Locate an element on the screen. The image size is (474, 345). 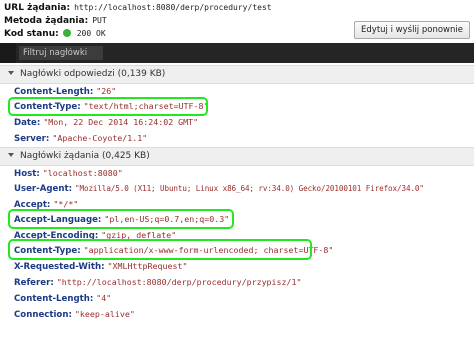
edit-and-resend-button: Edytuj i wyślij ponownie is located at coordinates (412, 30).